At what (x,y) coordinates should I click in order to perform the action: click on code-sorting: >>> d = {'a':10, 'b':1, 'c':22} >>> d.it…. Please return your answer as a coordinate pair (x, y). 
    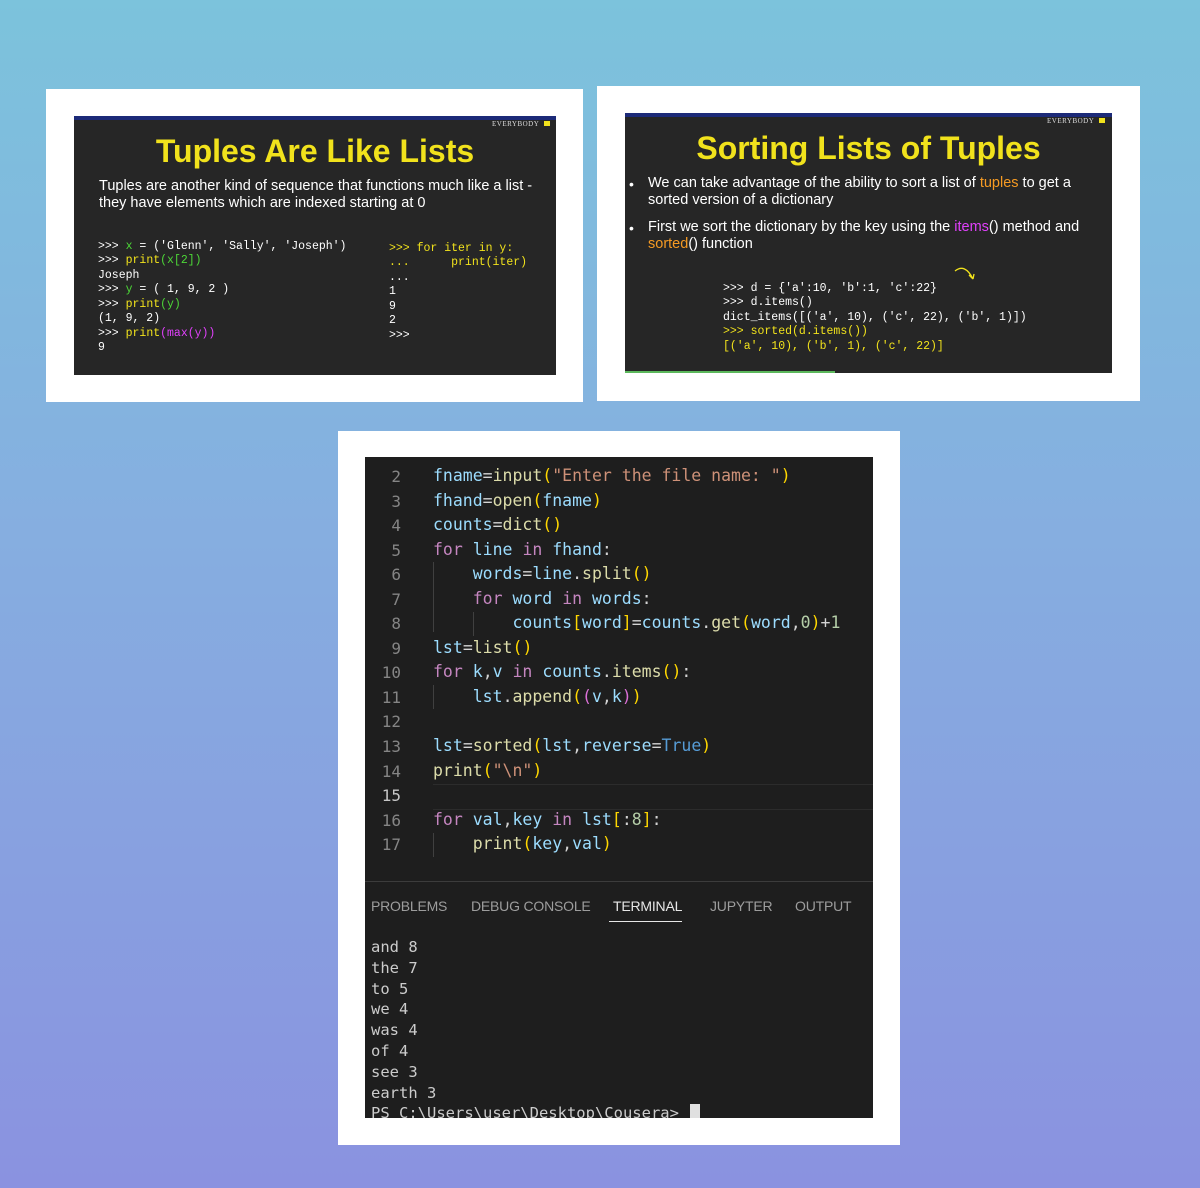
    Looking at the image, I should click on (875, 310).